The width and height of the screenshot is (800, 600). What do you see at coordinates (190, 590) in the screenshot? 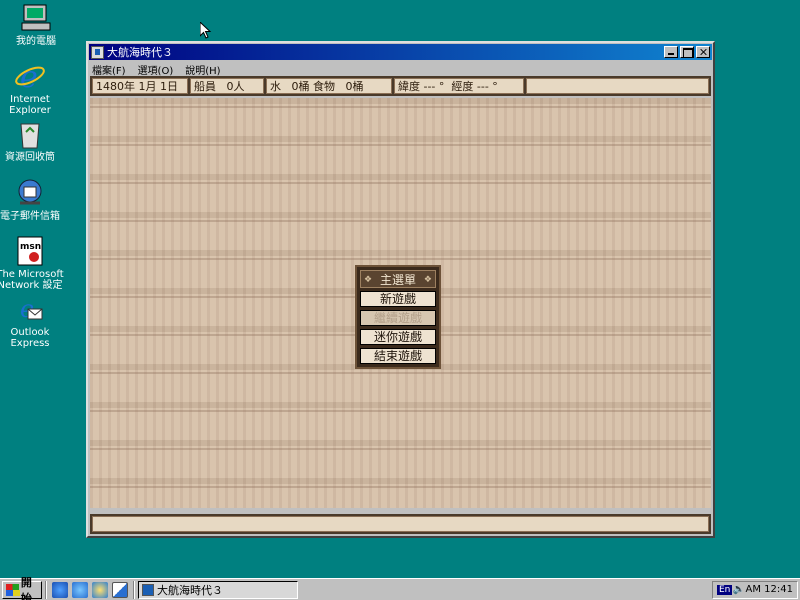
I see `taskbar-window-label: 大航海時代３` at bounding box center [190, 590].